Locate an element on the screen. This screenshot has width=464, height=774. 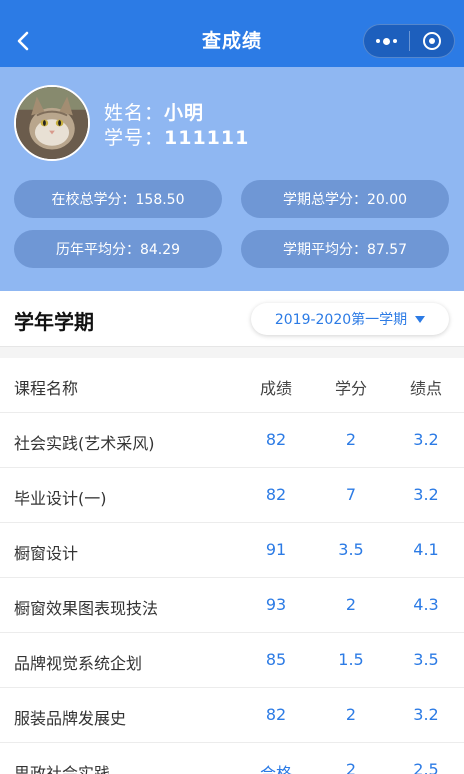
cat-photo-icon is located at coordinates (52, 123).